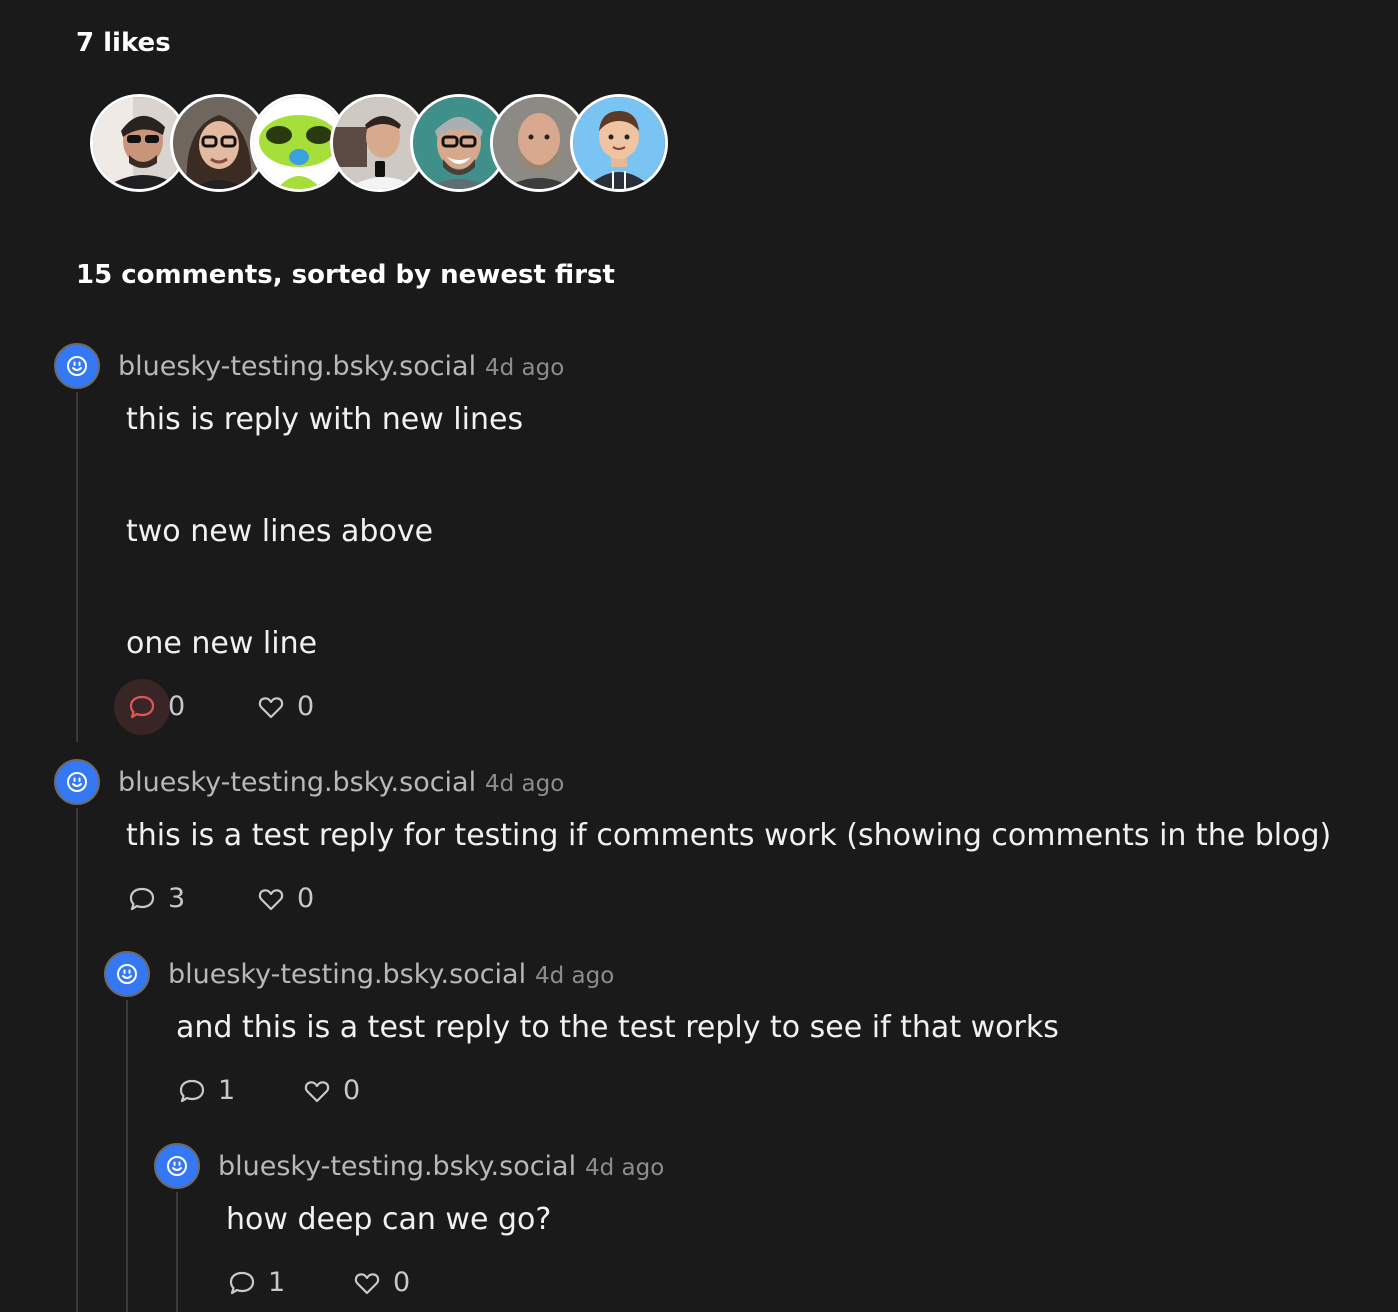  What do you see at coordinates (123, 43) in the screenshot?
I see `likes-count-heading: 7 likes` at bounding box center [123, 43].